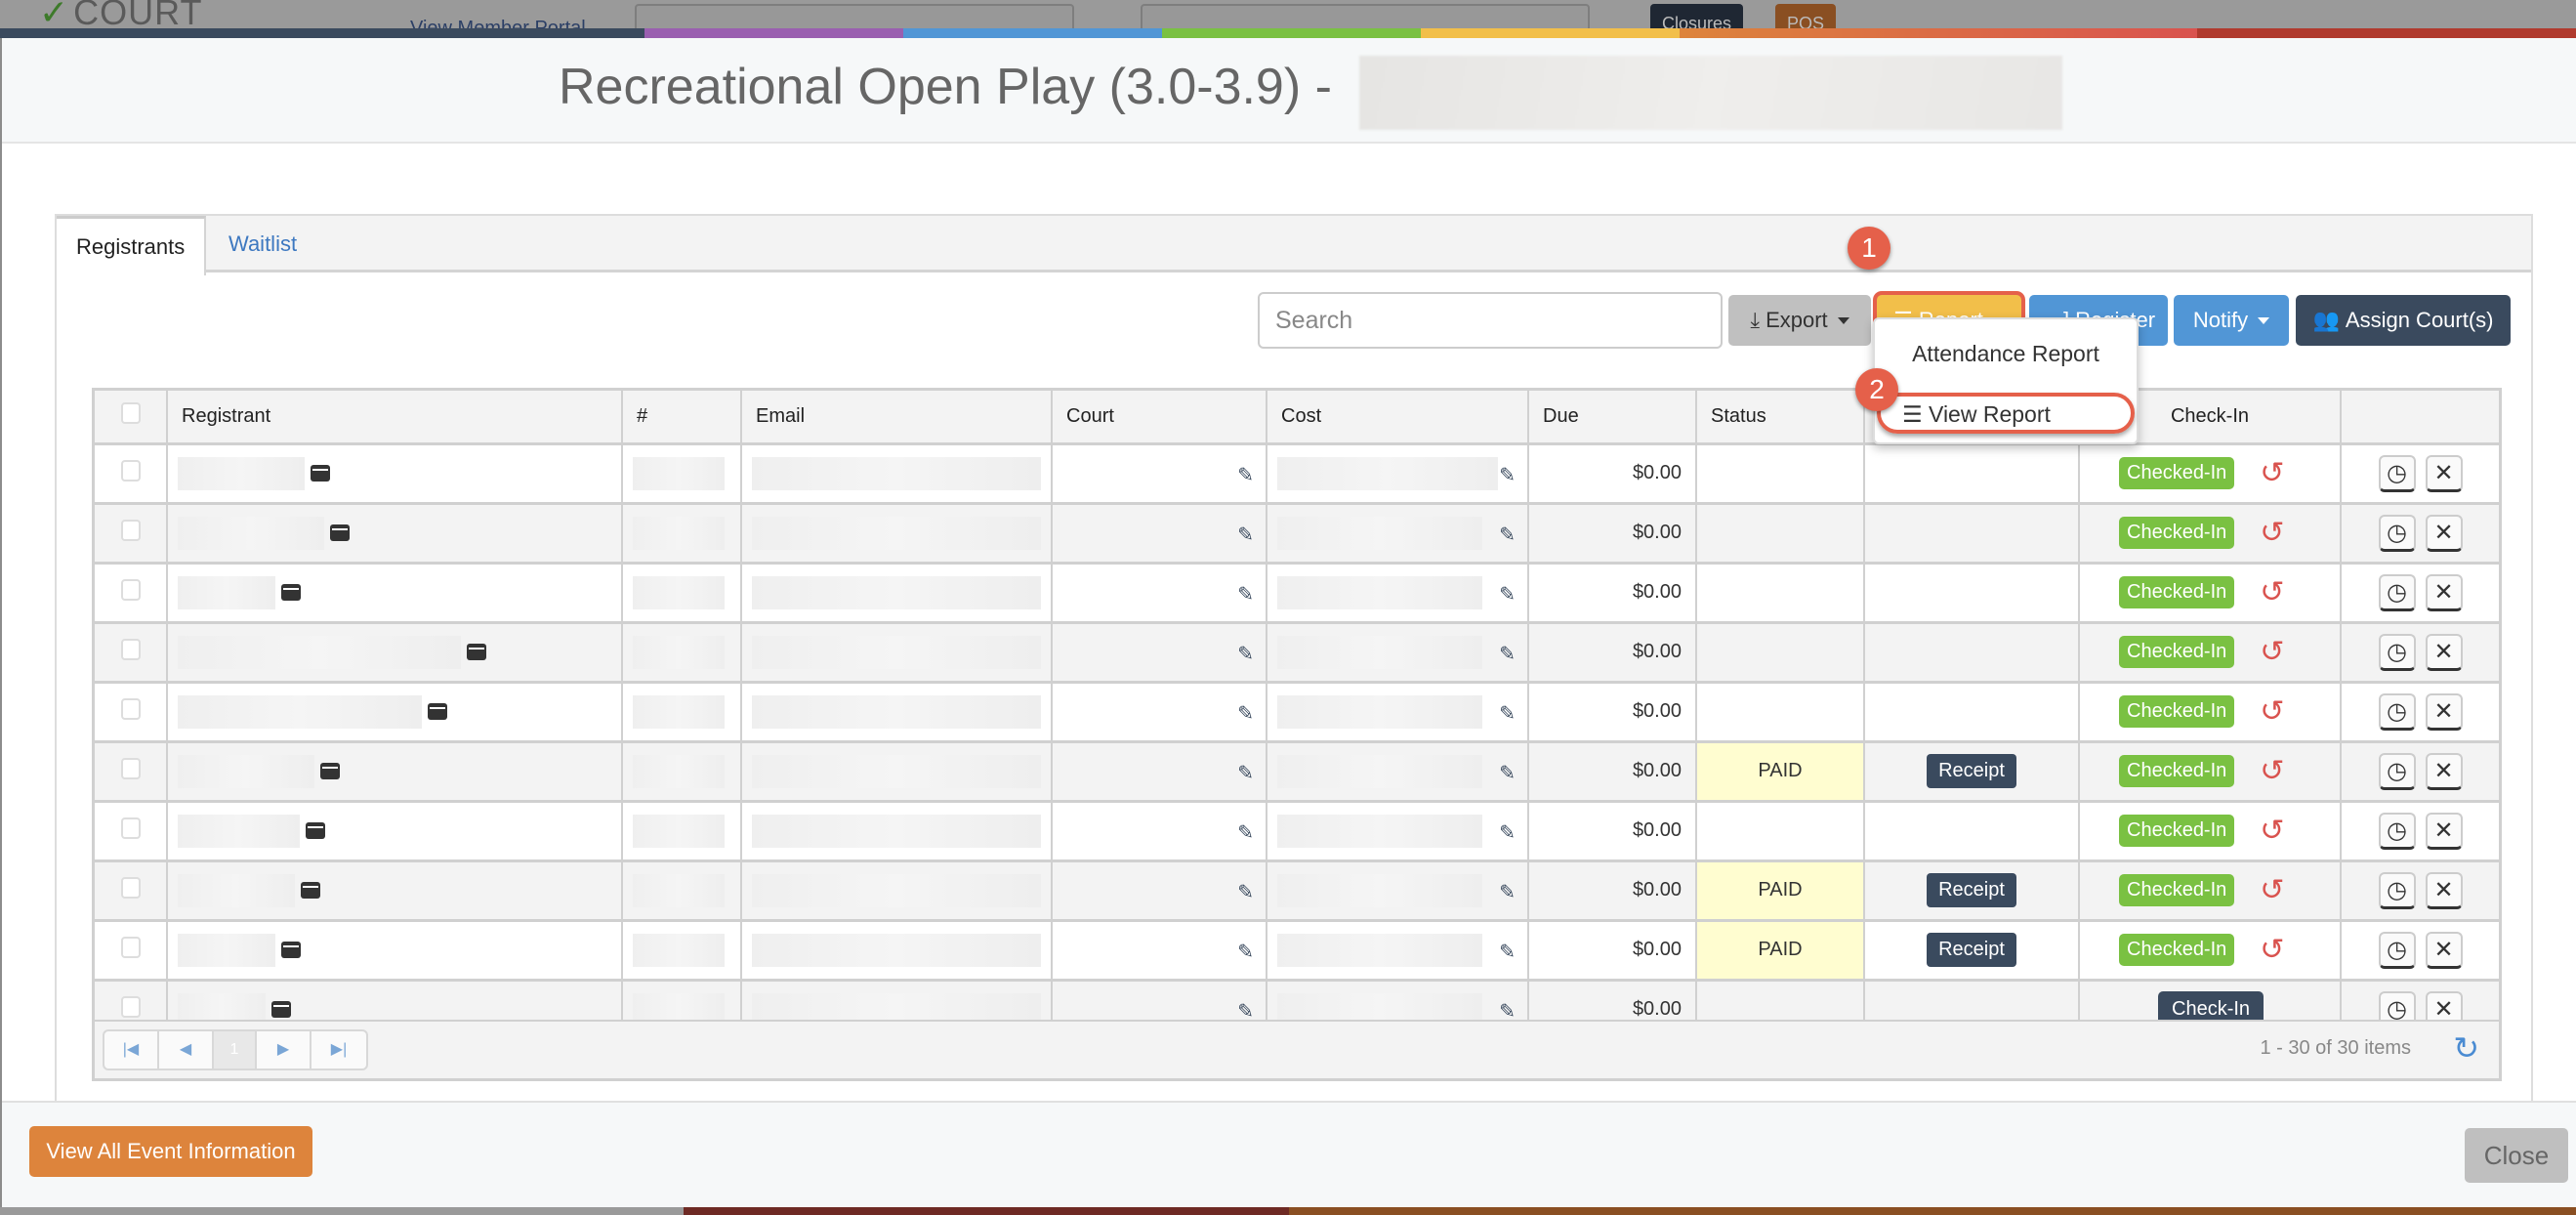  I want to click on tab-waitlist: Waitlist, so click(262, 244).